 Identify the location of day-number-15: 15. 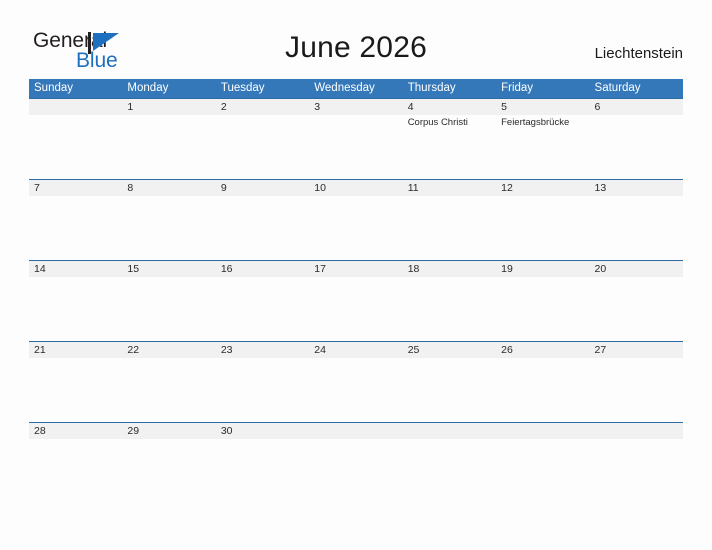
(168, 269).